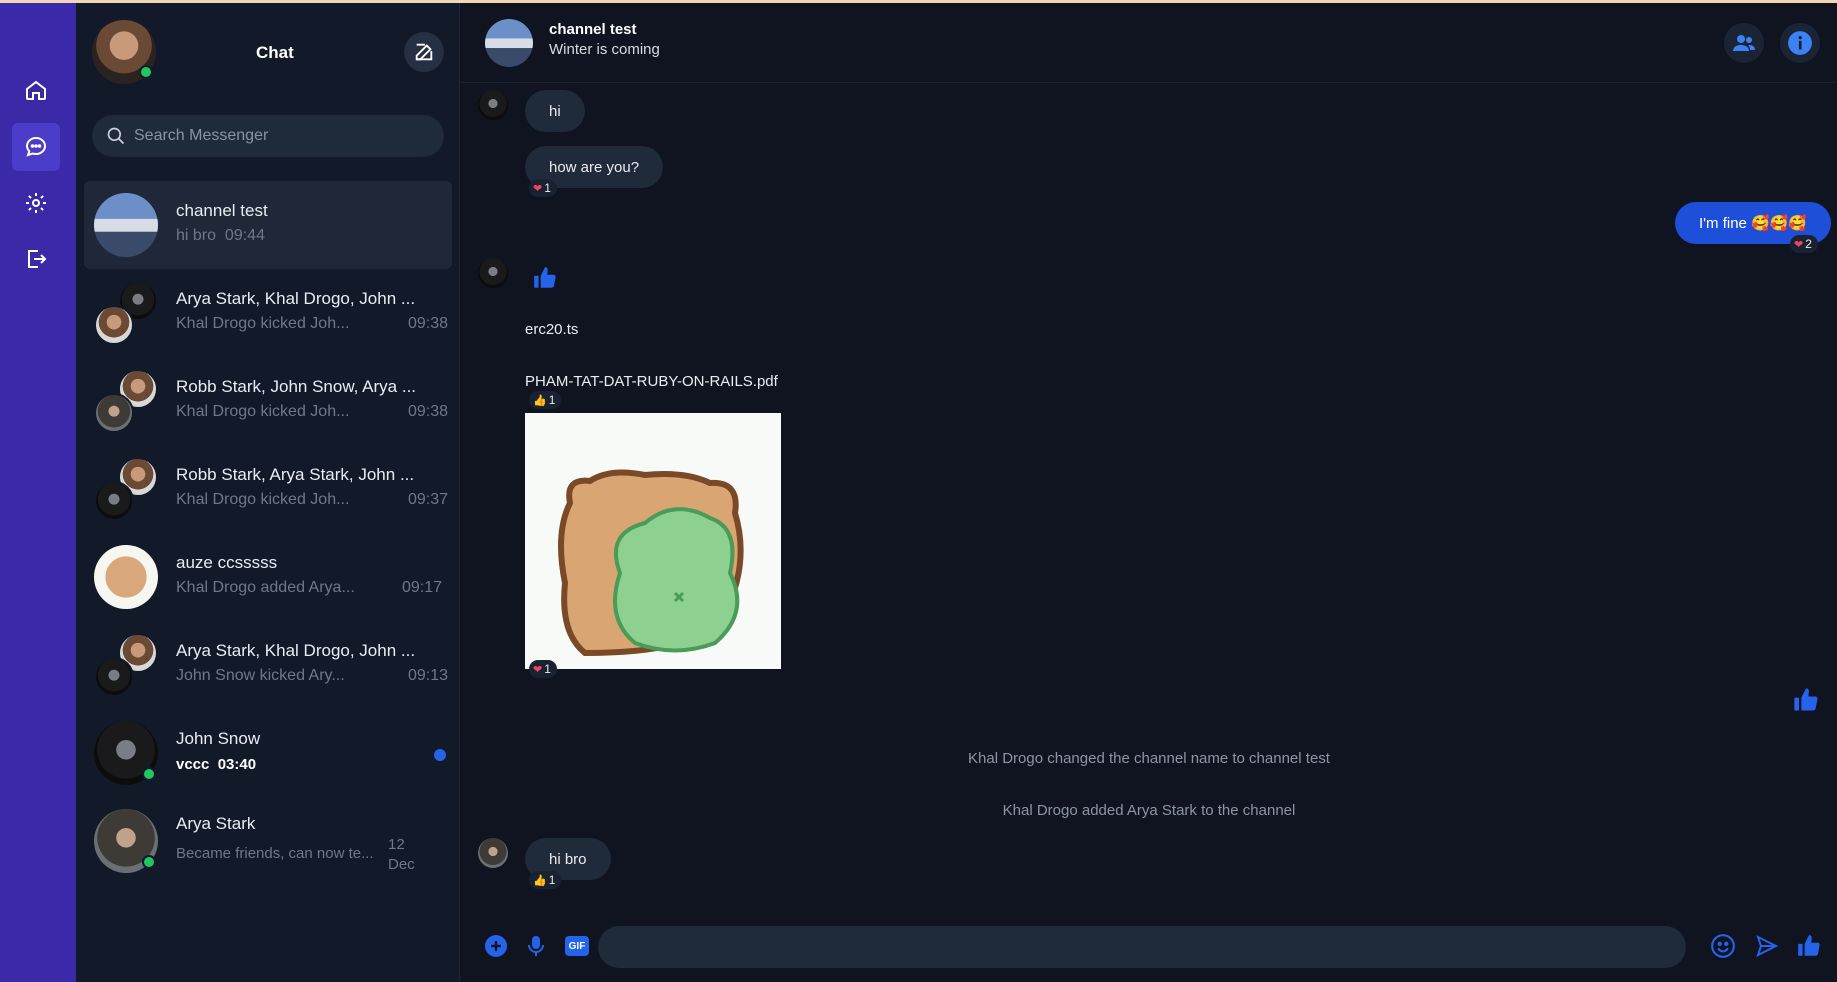 The width and height of the screenshot is (1837, 982). I want to click on home-icon, so click(36, 90).